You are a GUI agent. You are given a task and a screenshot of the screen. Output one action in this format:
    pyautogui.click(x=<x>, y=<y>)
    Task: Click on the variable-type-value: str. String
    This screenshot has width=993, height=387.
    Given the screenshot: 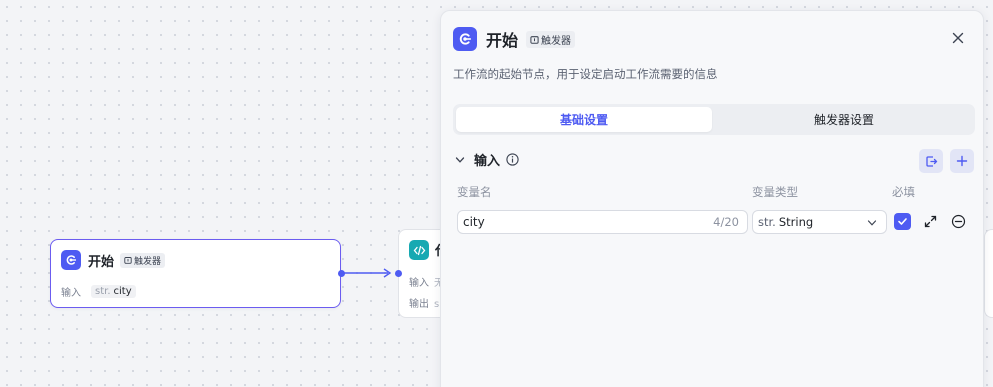 What is the action you would take?
    pyautogui.click(x=785, y=222)
    